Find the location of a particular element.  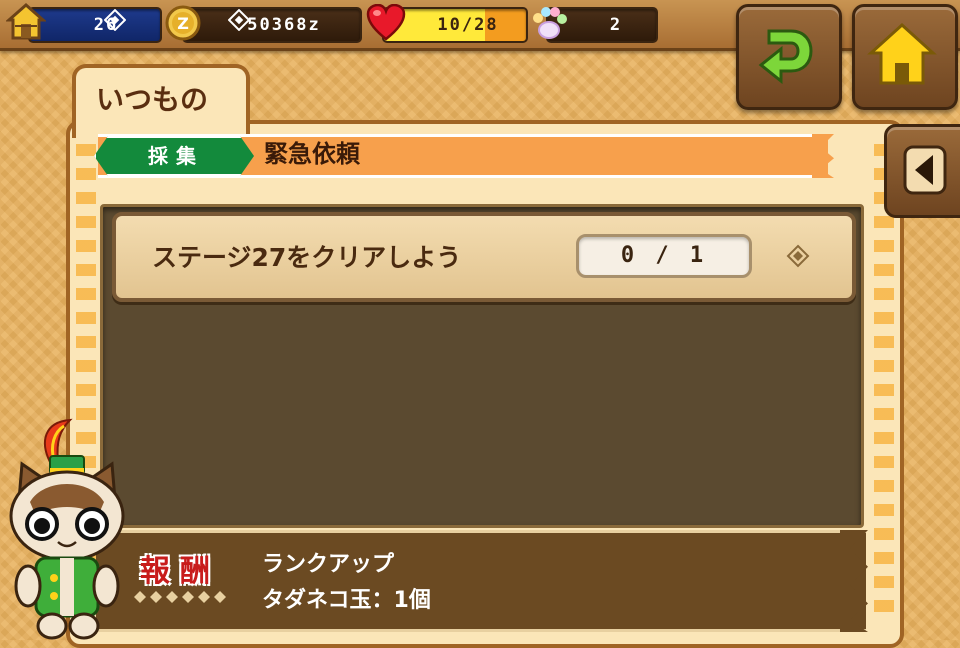

triangle-left-icon is located at coordinates (925, 170).